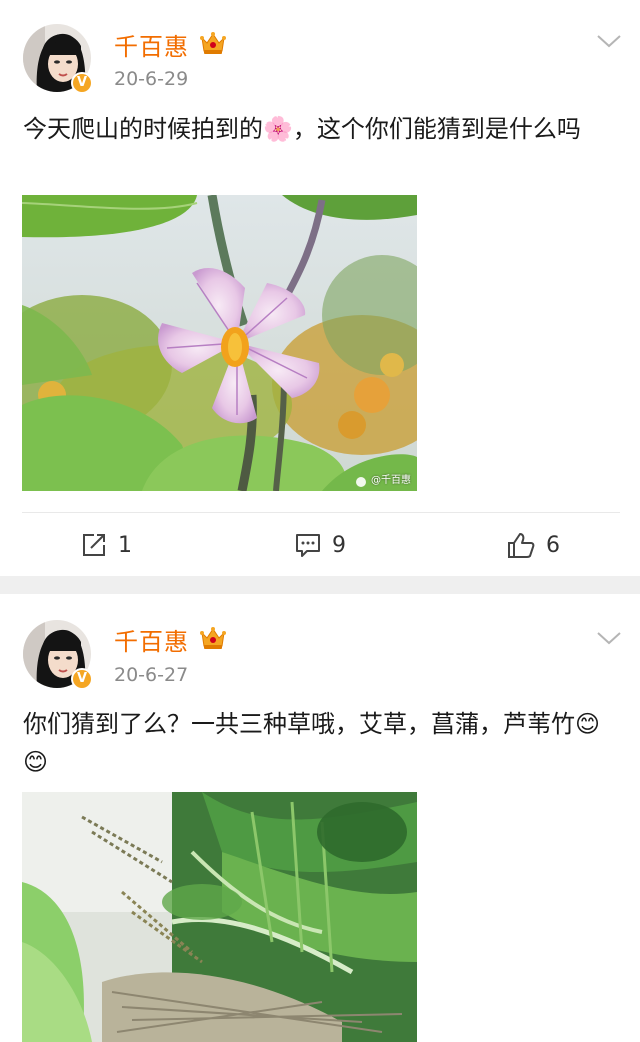 The width and height of the screenshot is (640, 1042). I want to click on post-text: 你们猜到了么？一共三种草哦，艾草，菖蒲，芦苇竹😊😊, so click(312, 743).